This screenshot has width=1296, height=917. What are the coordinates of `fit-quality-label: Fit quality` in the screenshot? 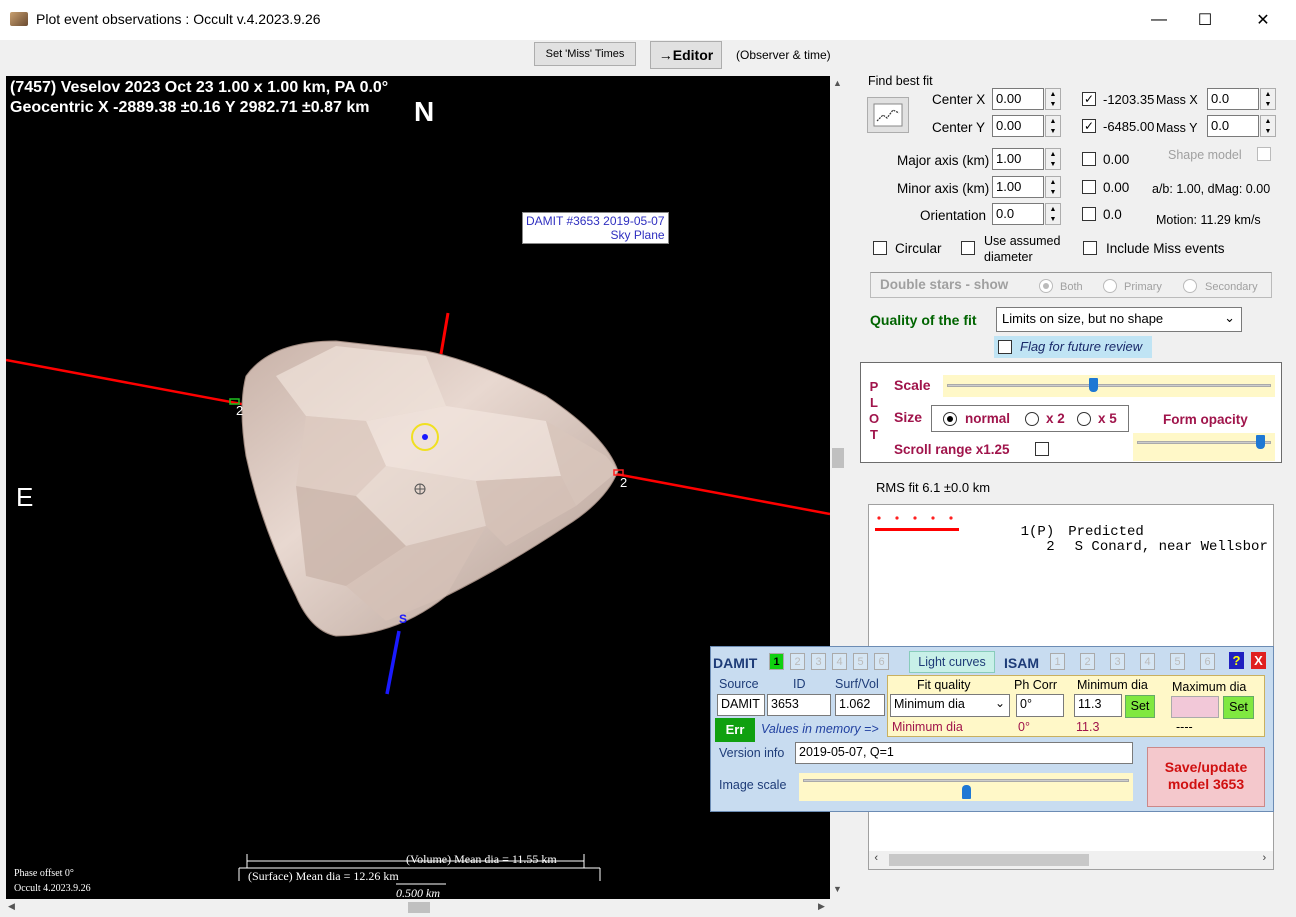 It's located at (944, 685).